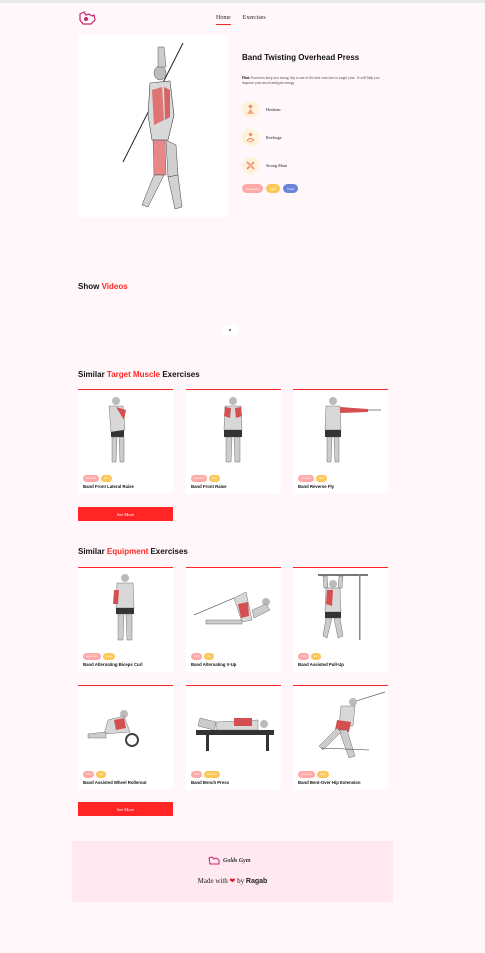 This screenshot has height=953, width=485. Describe the element at coordinates (274, 137) in the screenshot. I see `detail-target-label: Roebsige` at that location.